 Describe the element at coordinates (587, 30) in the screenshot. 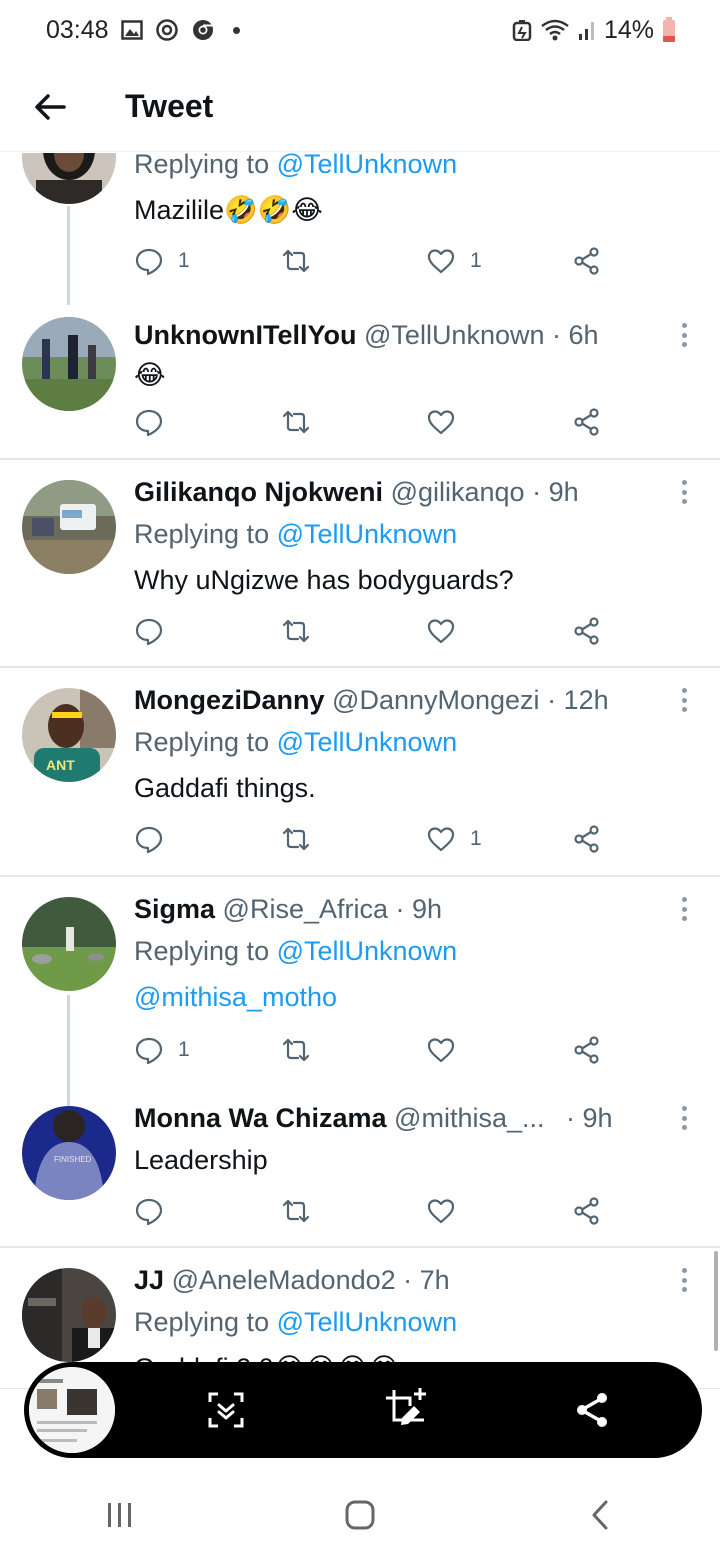

I see `signal-icon` at that location.